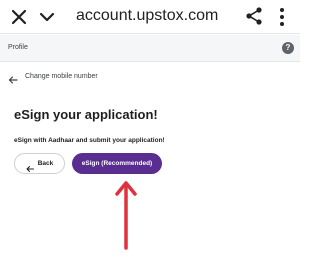 This screenshot has width=320, height=278. What do you see at coordinates (47, 17) in the screenshot?
I see `chevron-down-icon` at bounding box center [47, 17].